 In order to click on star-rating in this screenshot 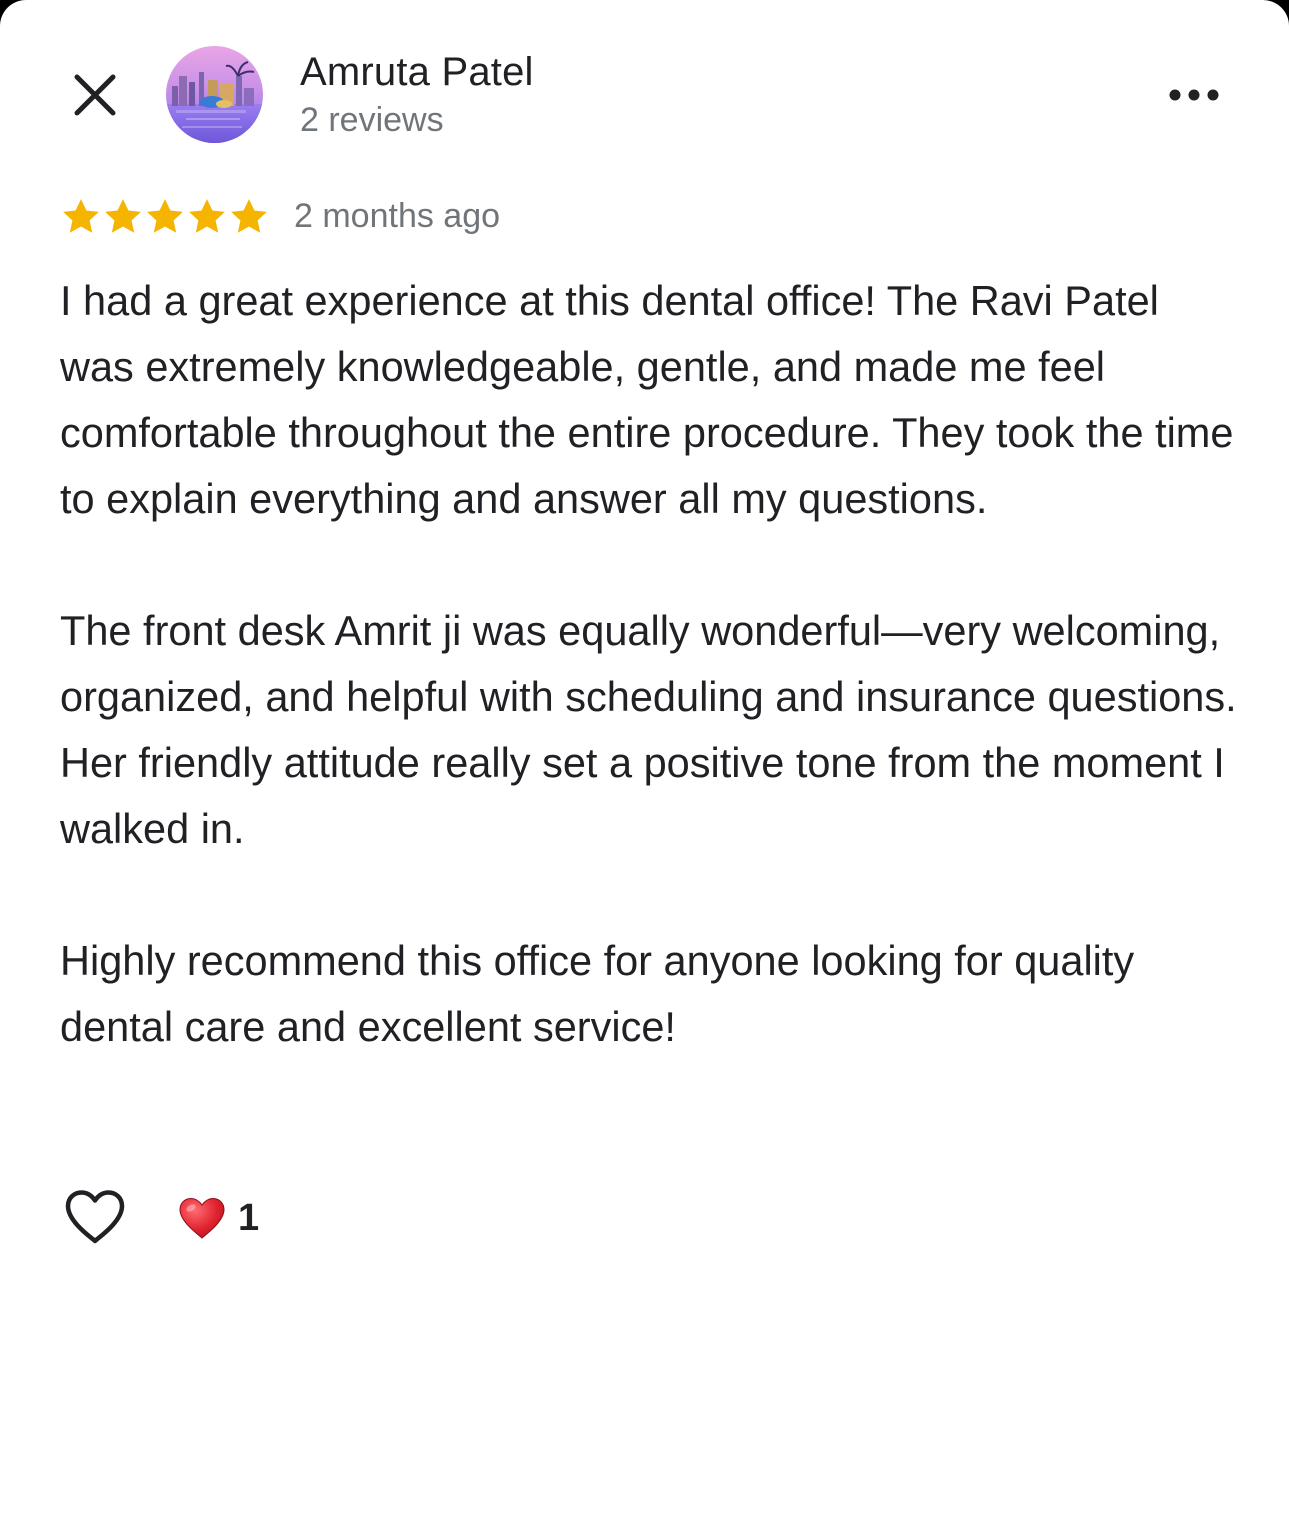, I will do `click(165, 217)`.